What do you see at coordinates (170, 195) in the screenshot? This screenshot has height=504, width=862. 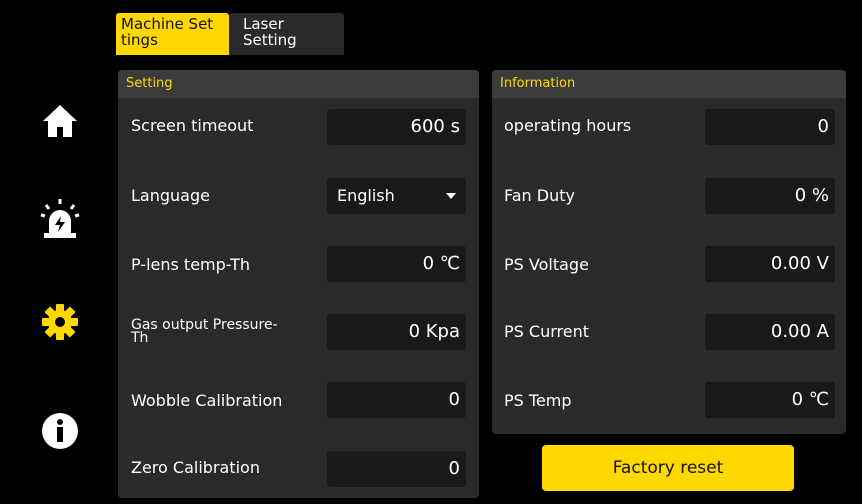 I see `language-label: Language` at bounding box center [170, 195].